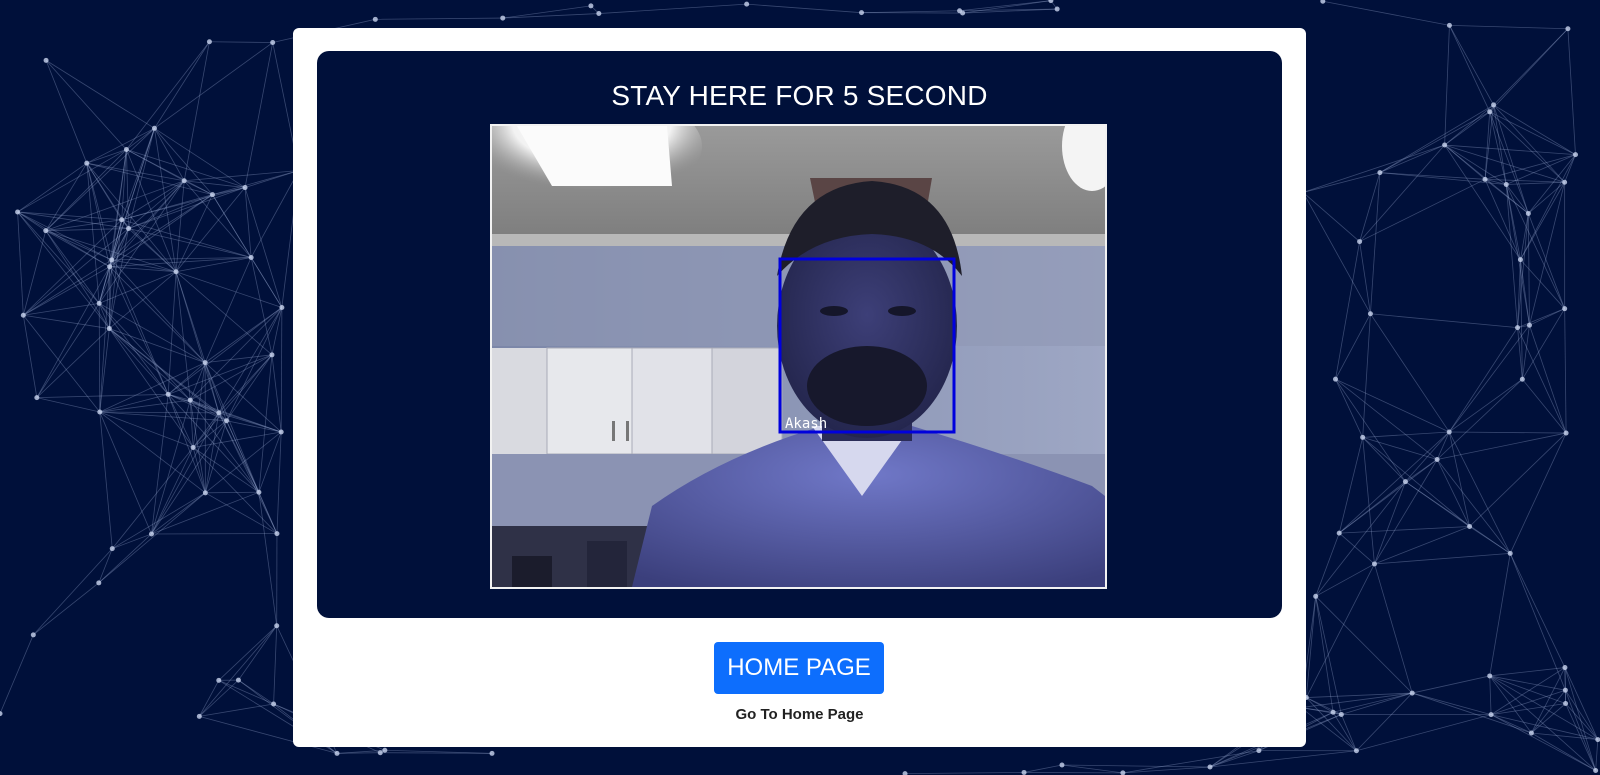  Describe the element at coordinates (799, 668) in the screenshot. I see `home-page-button: HOME PAGE` at that location.